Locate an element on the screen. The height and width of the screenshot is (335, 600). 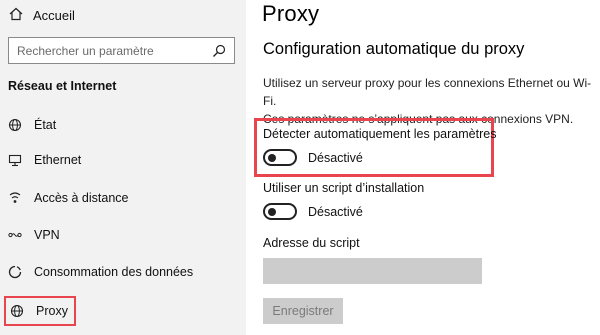
search-icon is located at coordinates (219, 51).